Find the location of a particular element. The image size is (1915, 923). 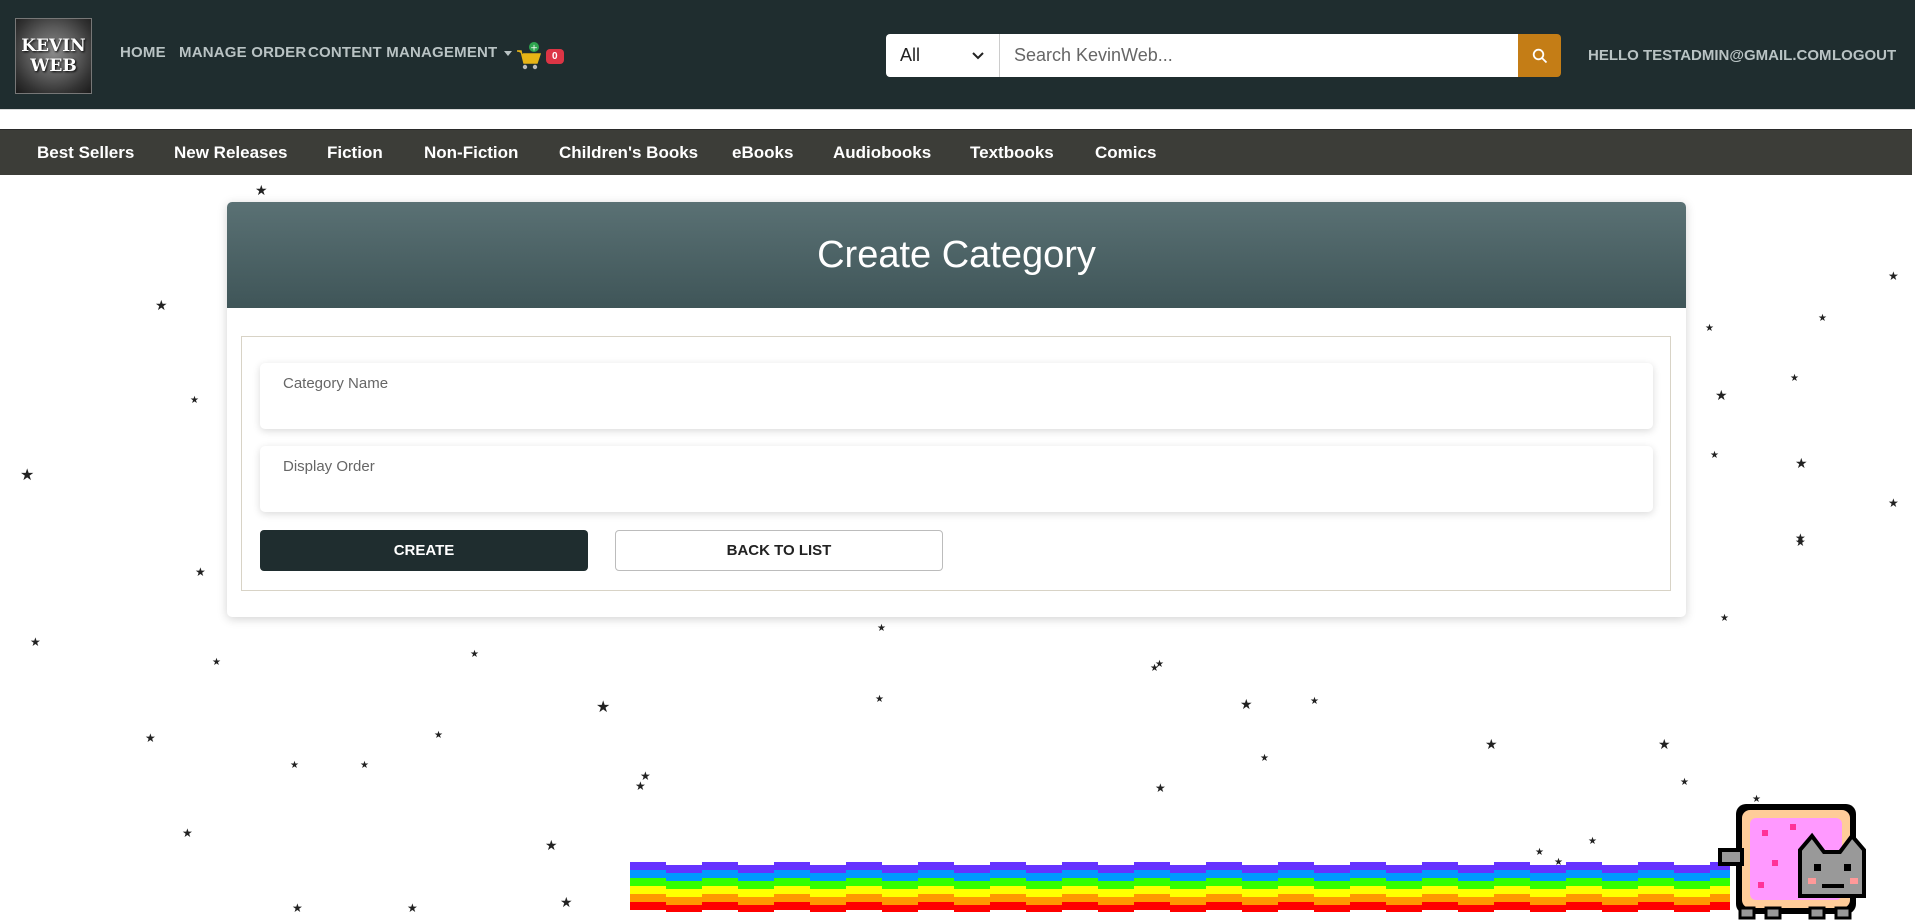

category-non-fiction: Non-Fiction is located at coordinates (471, 153).